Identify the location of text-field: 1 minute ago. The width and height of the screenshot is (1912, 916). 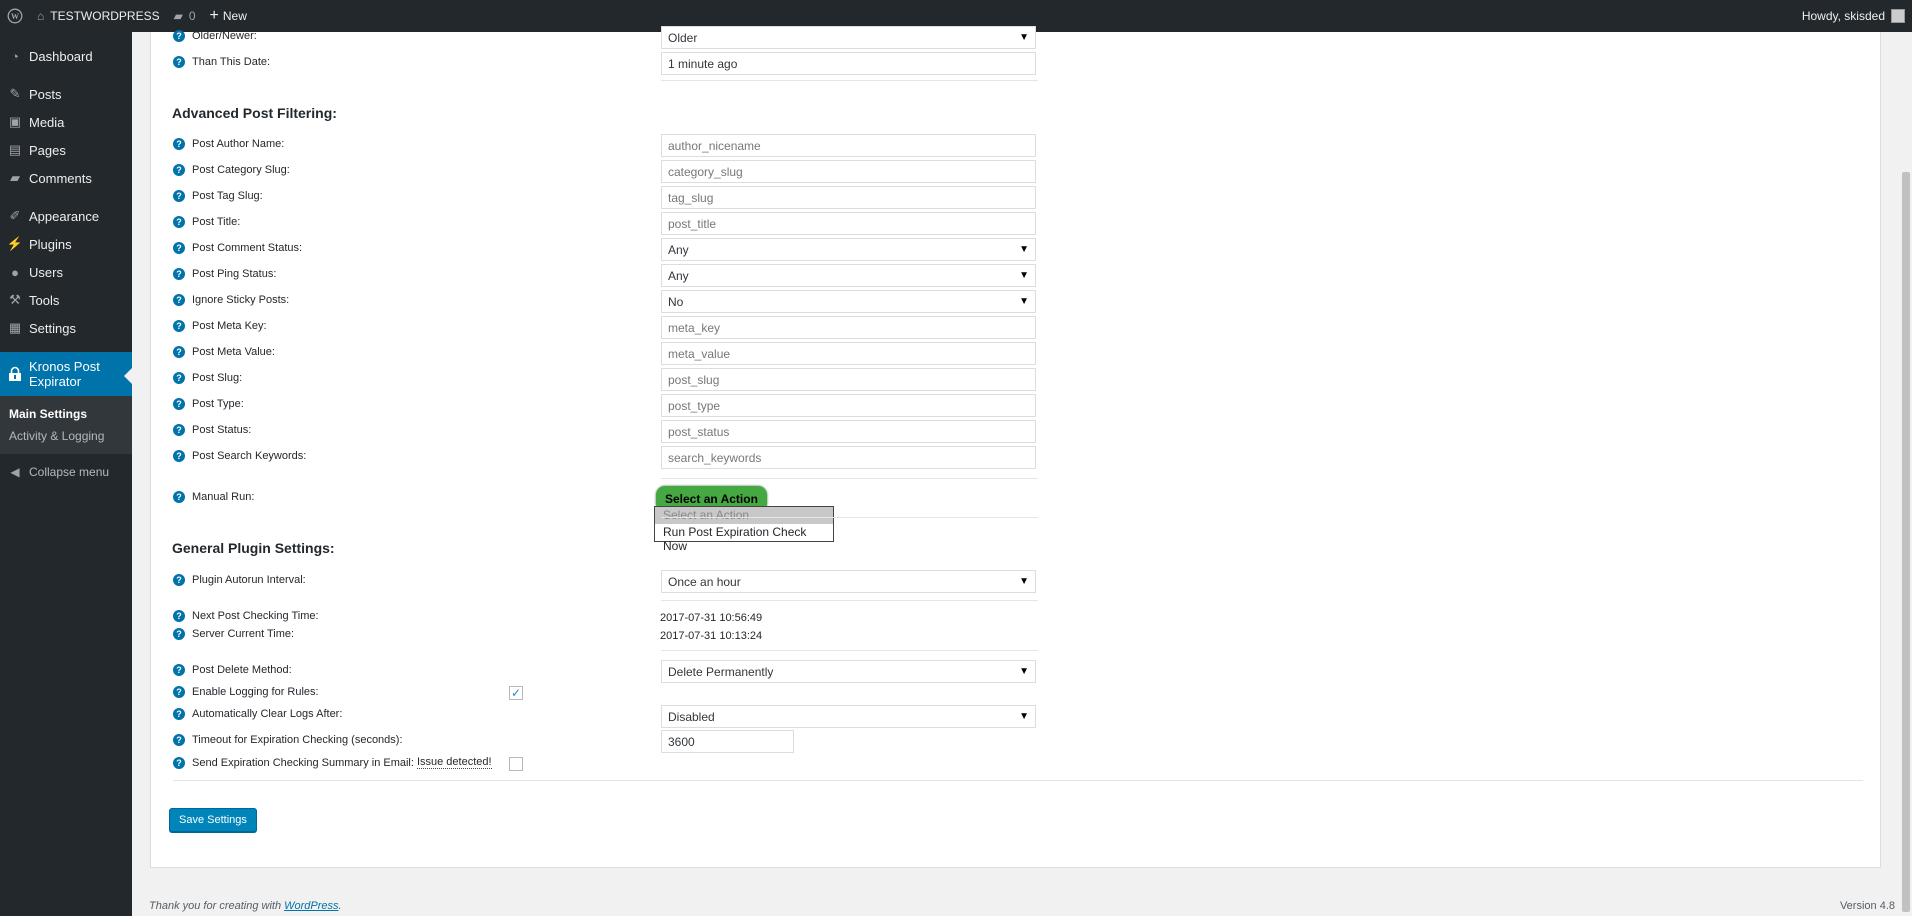
(848, 63).